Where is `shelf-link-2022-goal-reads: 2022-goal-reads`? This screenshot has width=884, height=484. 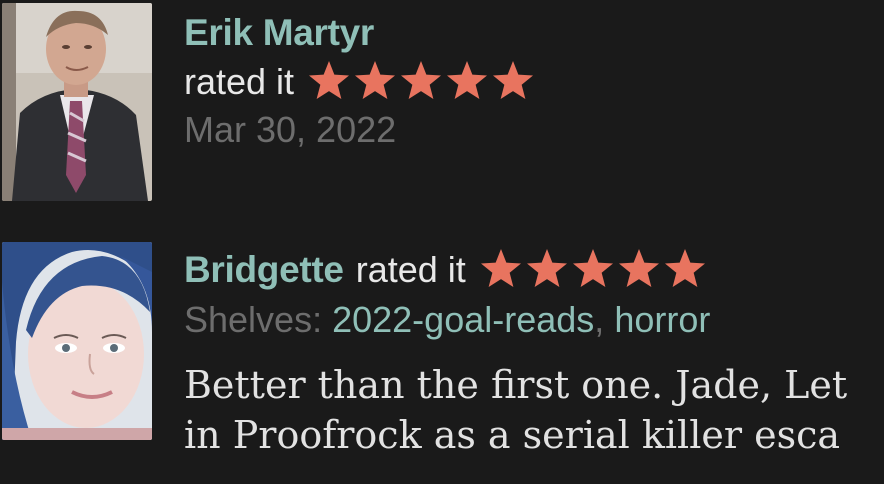 shelf-link-2022-goal-reads: 2022-goal-reads is located at coordinates (463, 319).